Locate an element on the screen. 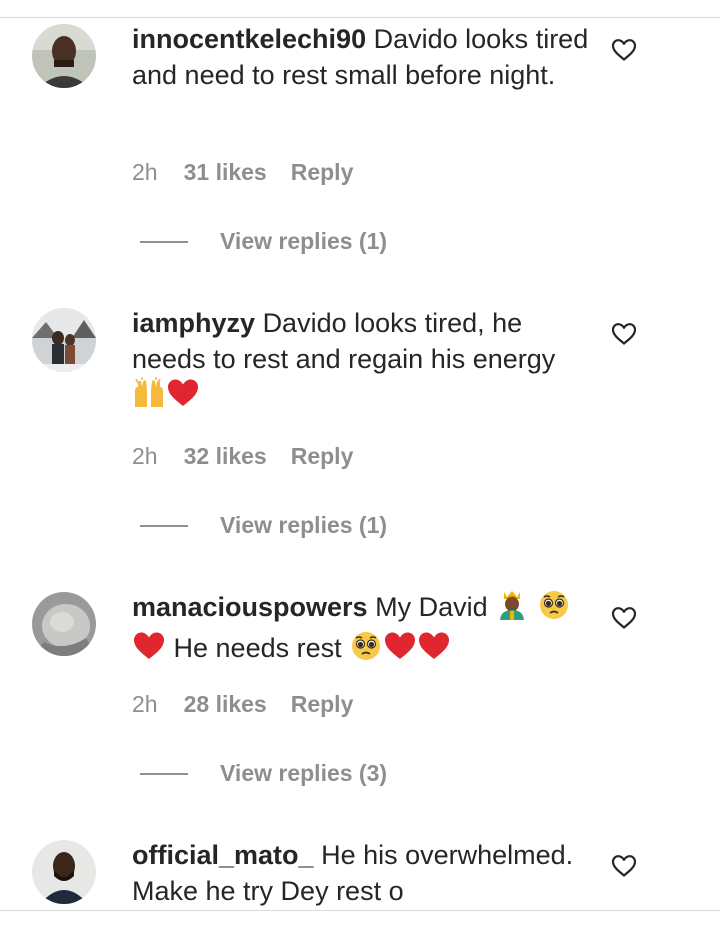 This screenshot has width=720, height=932. comment-text: manaciouspowers My David He needs rest is located at coordinates (362, 630).